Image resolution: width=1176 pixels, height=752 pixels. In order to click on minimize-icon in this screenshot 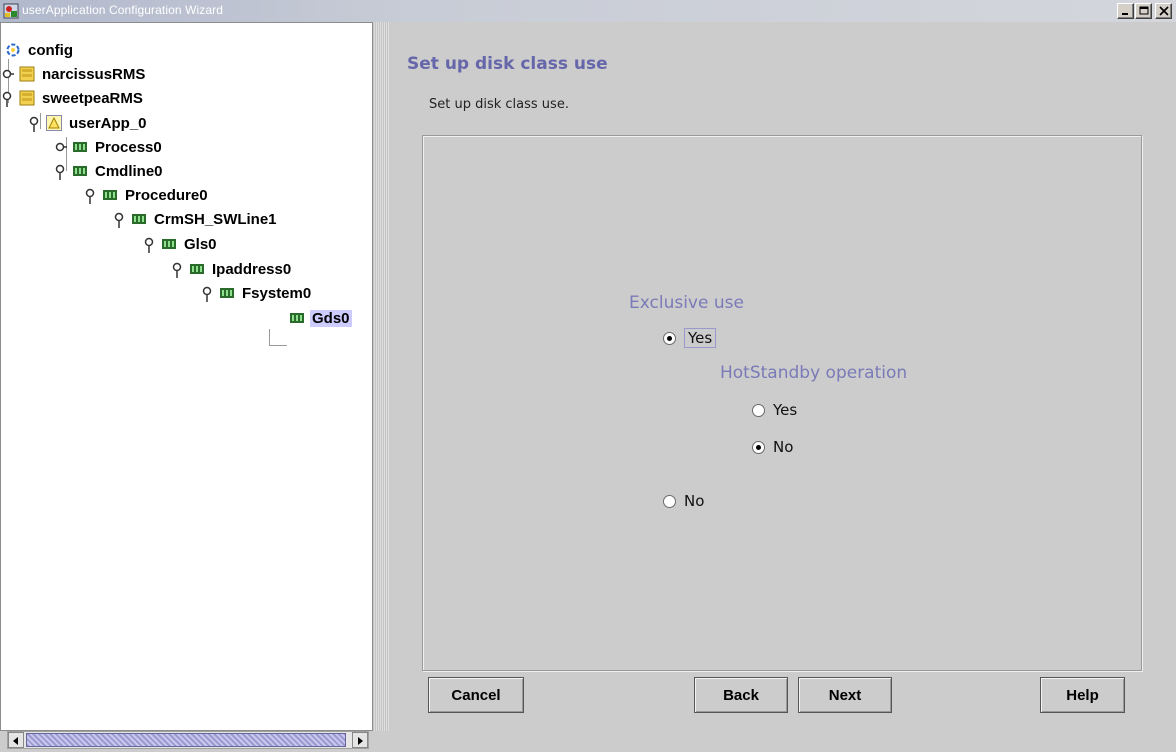, I will do `click(1125, 14)`.